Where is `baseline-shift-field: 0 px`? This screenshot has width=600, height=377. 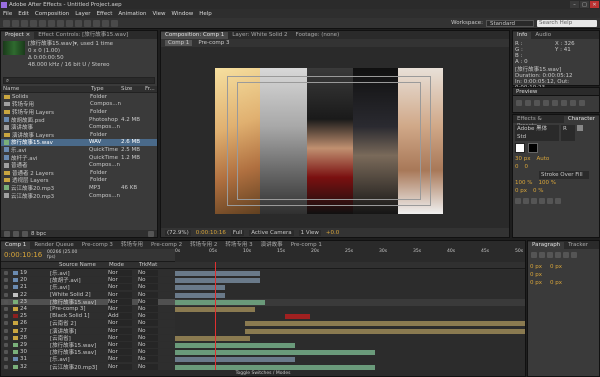 baseline-shift-field: 0 px is located at coordinates (521, 191).